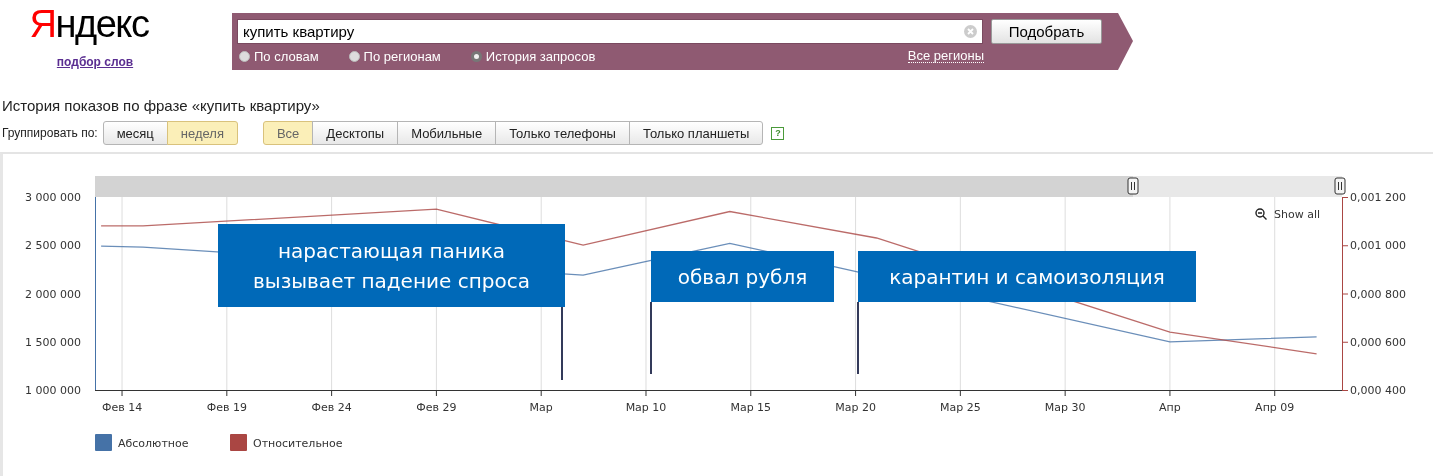  What do you see at coordinates (1297, 214) in the screenshot?
I see `show-all-link: Show all` at bounding box center [1297, 214].